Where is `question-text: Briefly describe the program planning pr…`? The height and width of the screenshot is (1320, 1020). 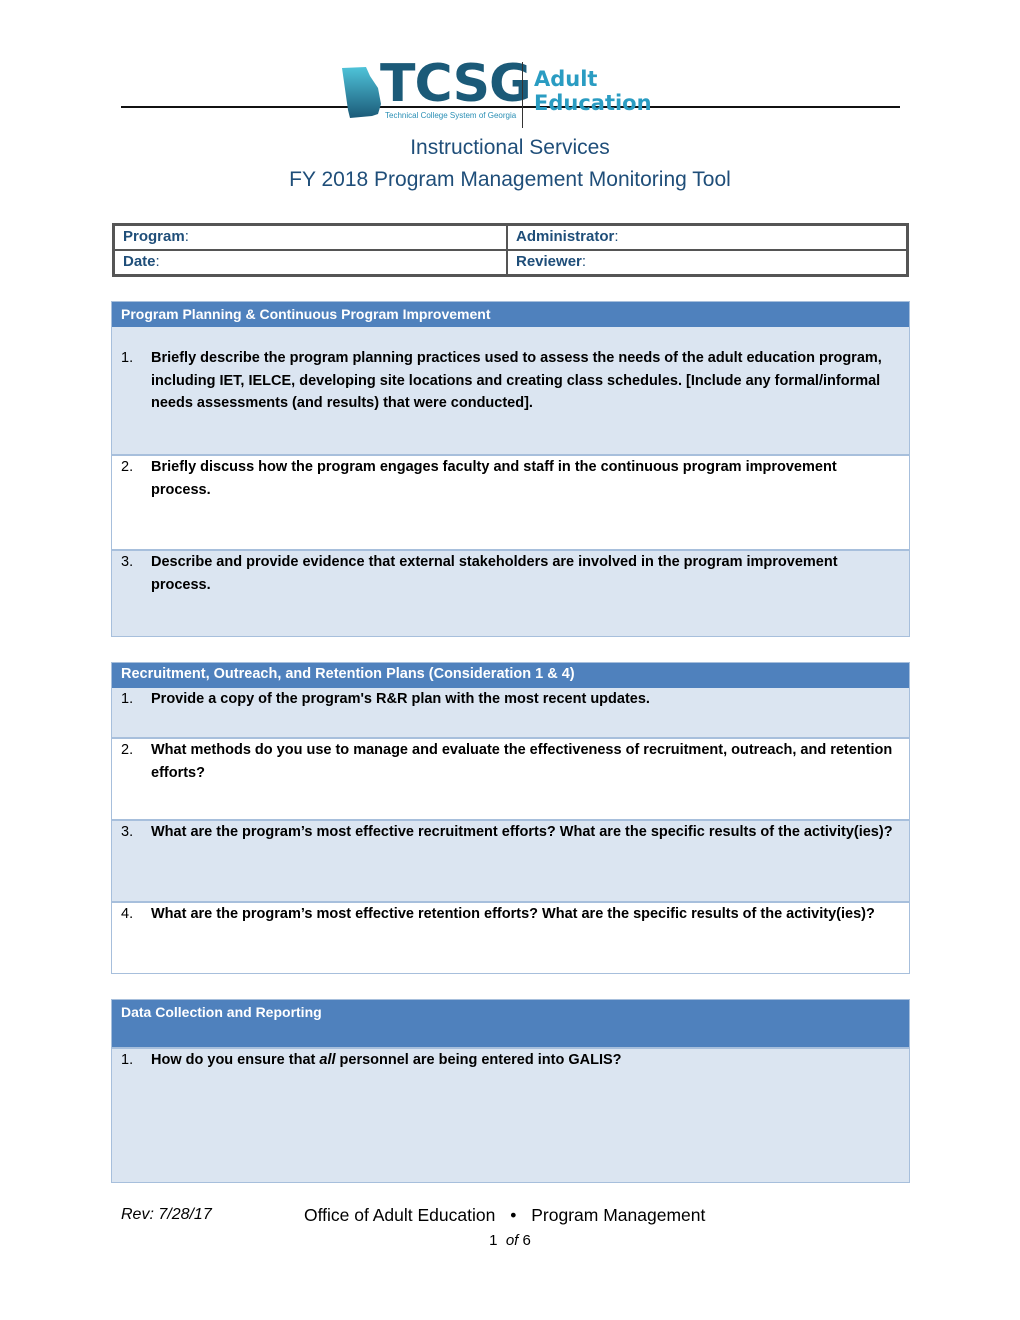 question-text: Briefly describe the program planning pr… is located at coordinates (516, 380).